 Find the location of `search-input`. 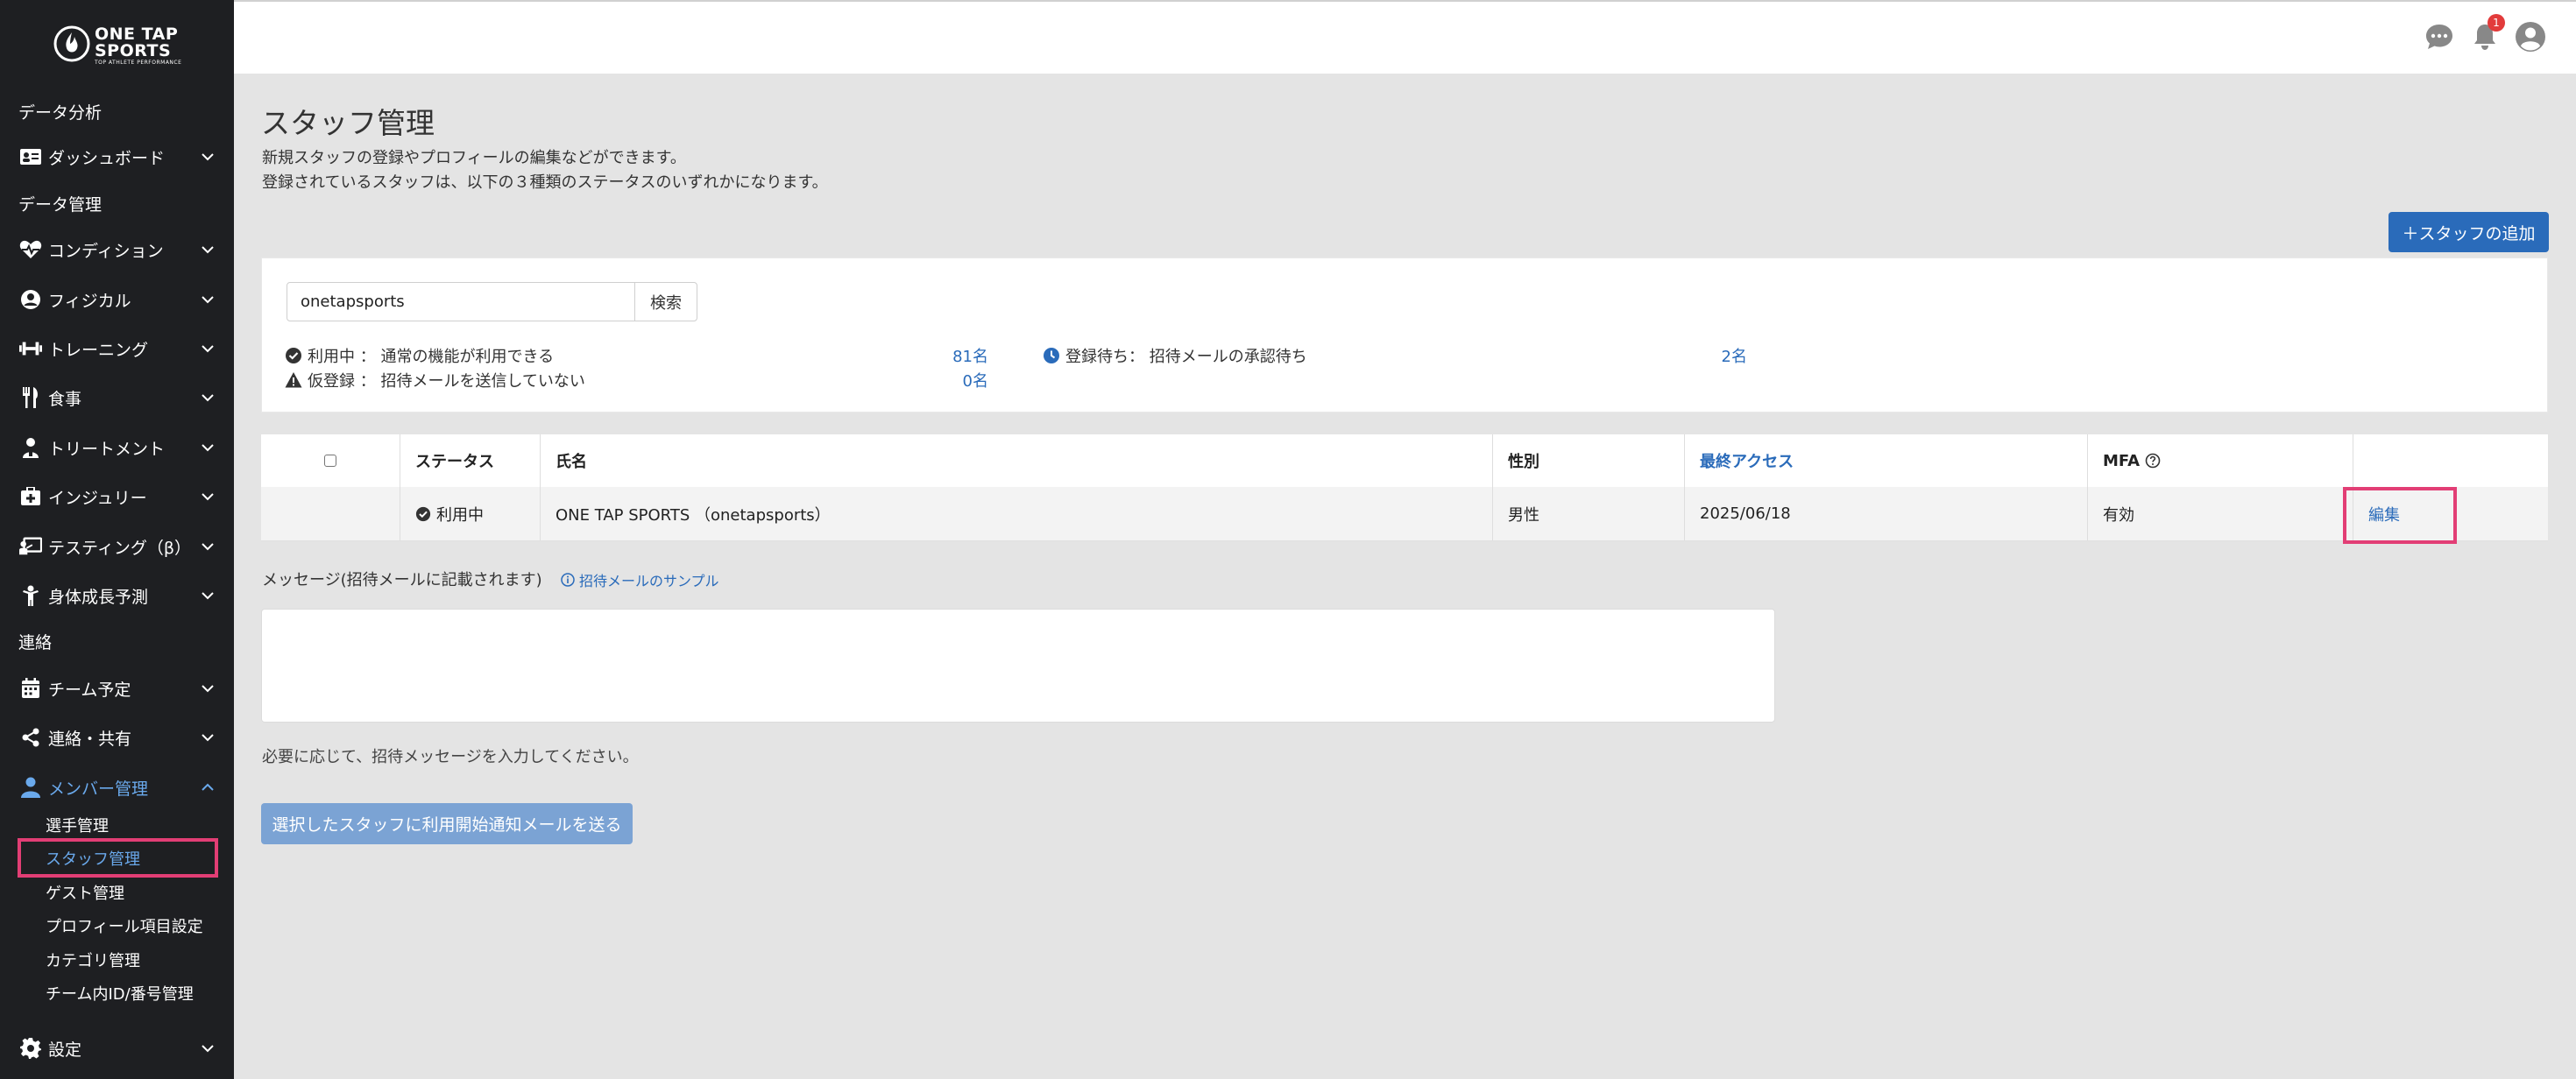

search-input is located at coordinates (461, 301).